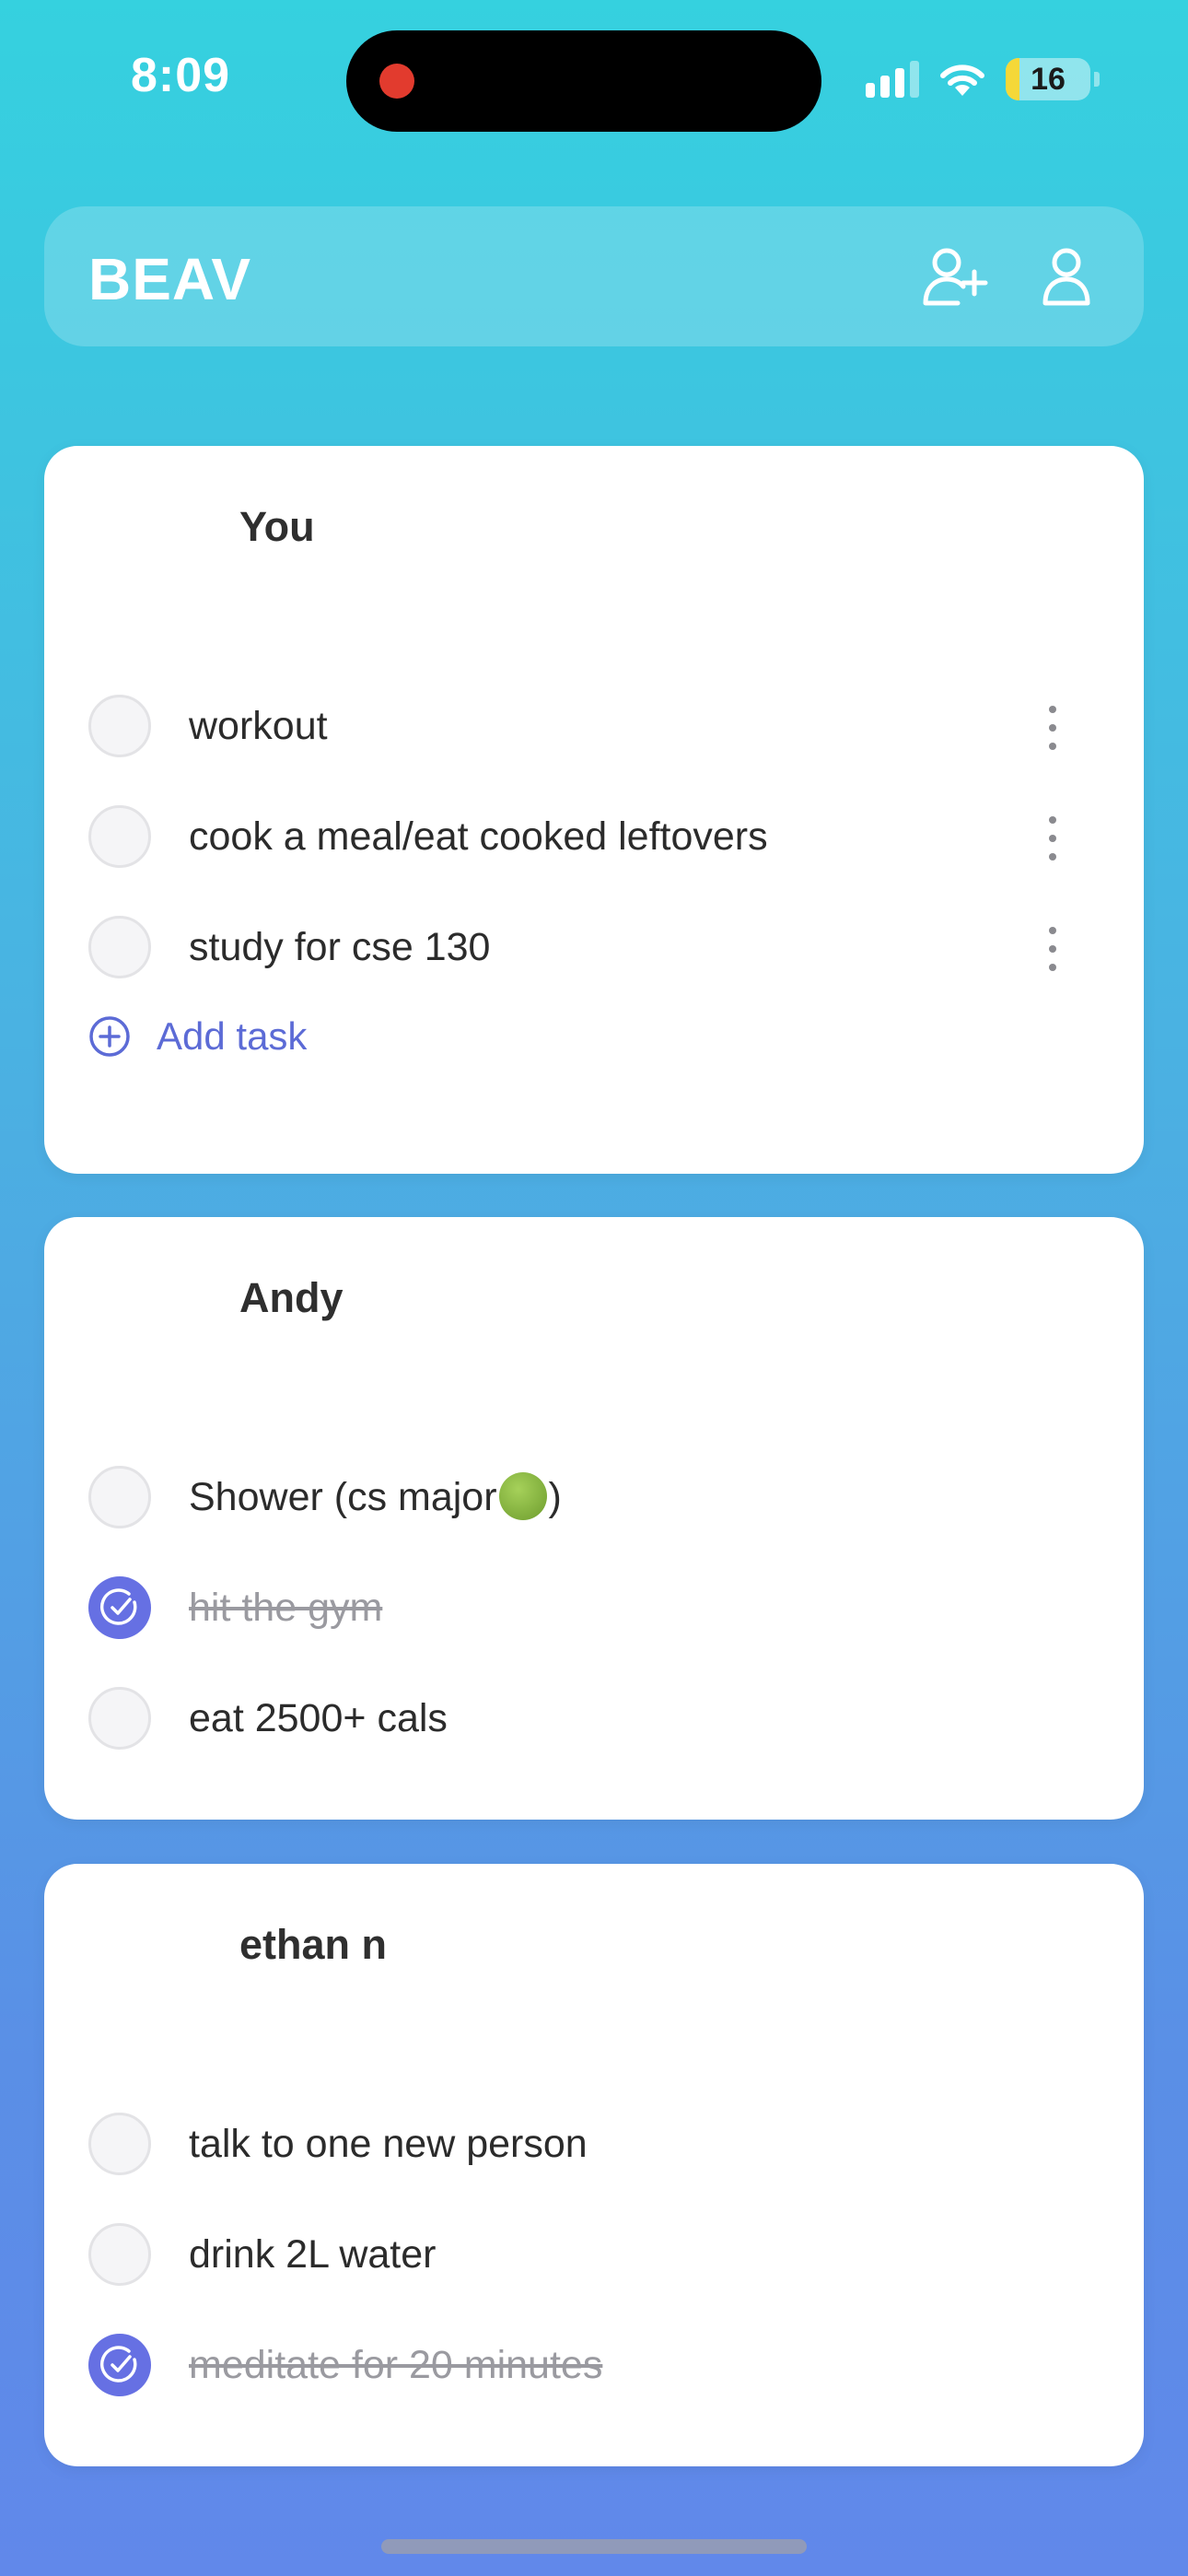 This screenshot has width=1188, height=2576. Describe the element at coordinates (594, 1499) in the screenshot. I see `task-item: Shower (cs major)` at that location.